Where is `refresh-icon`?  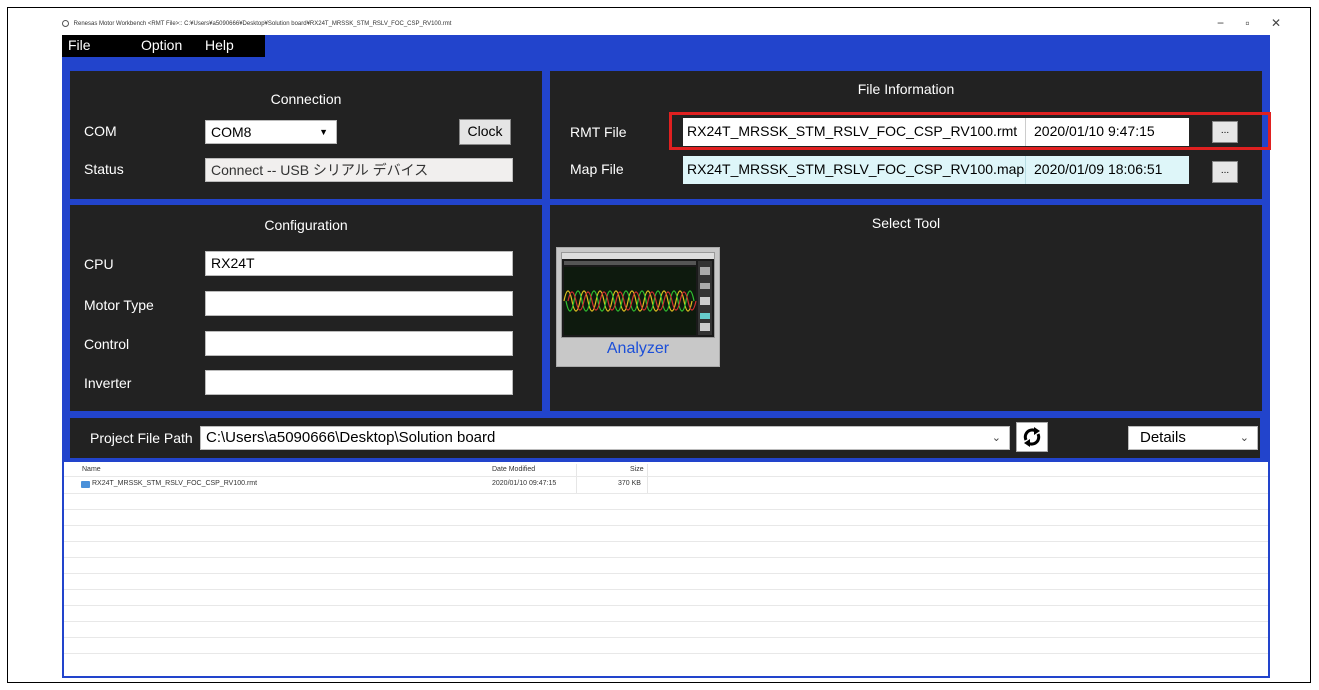
refresh-icon is located at coordinates (1032, 437).